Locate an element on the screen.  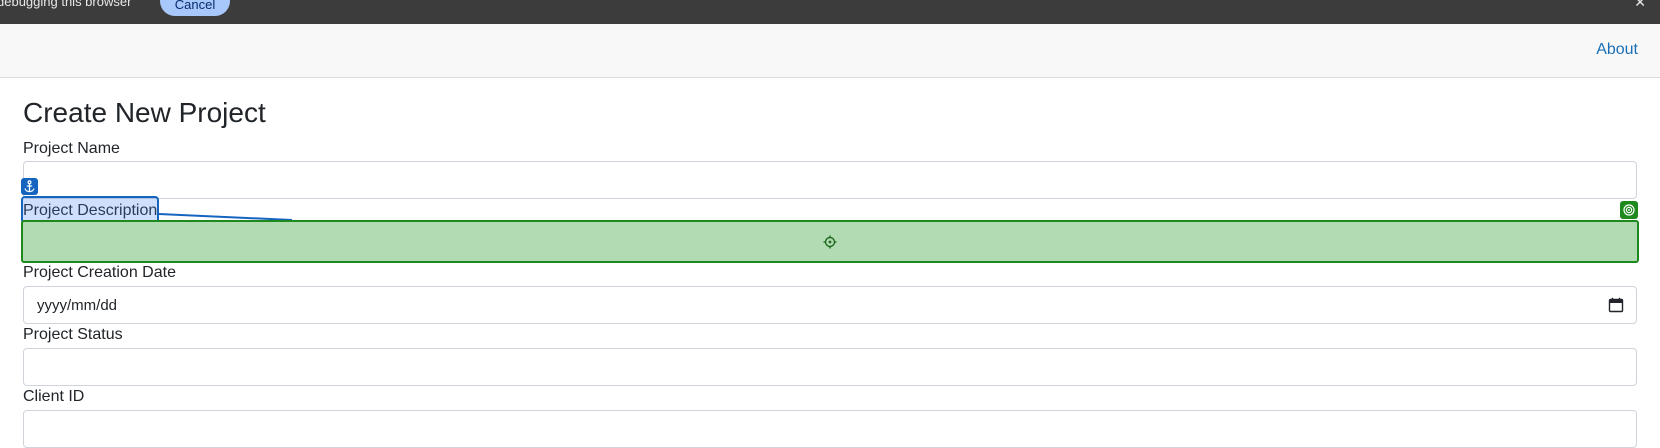
debug-infobar: debugging this browser Cancel ✕ is located at coordinates (830, 12).